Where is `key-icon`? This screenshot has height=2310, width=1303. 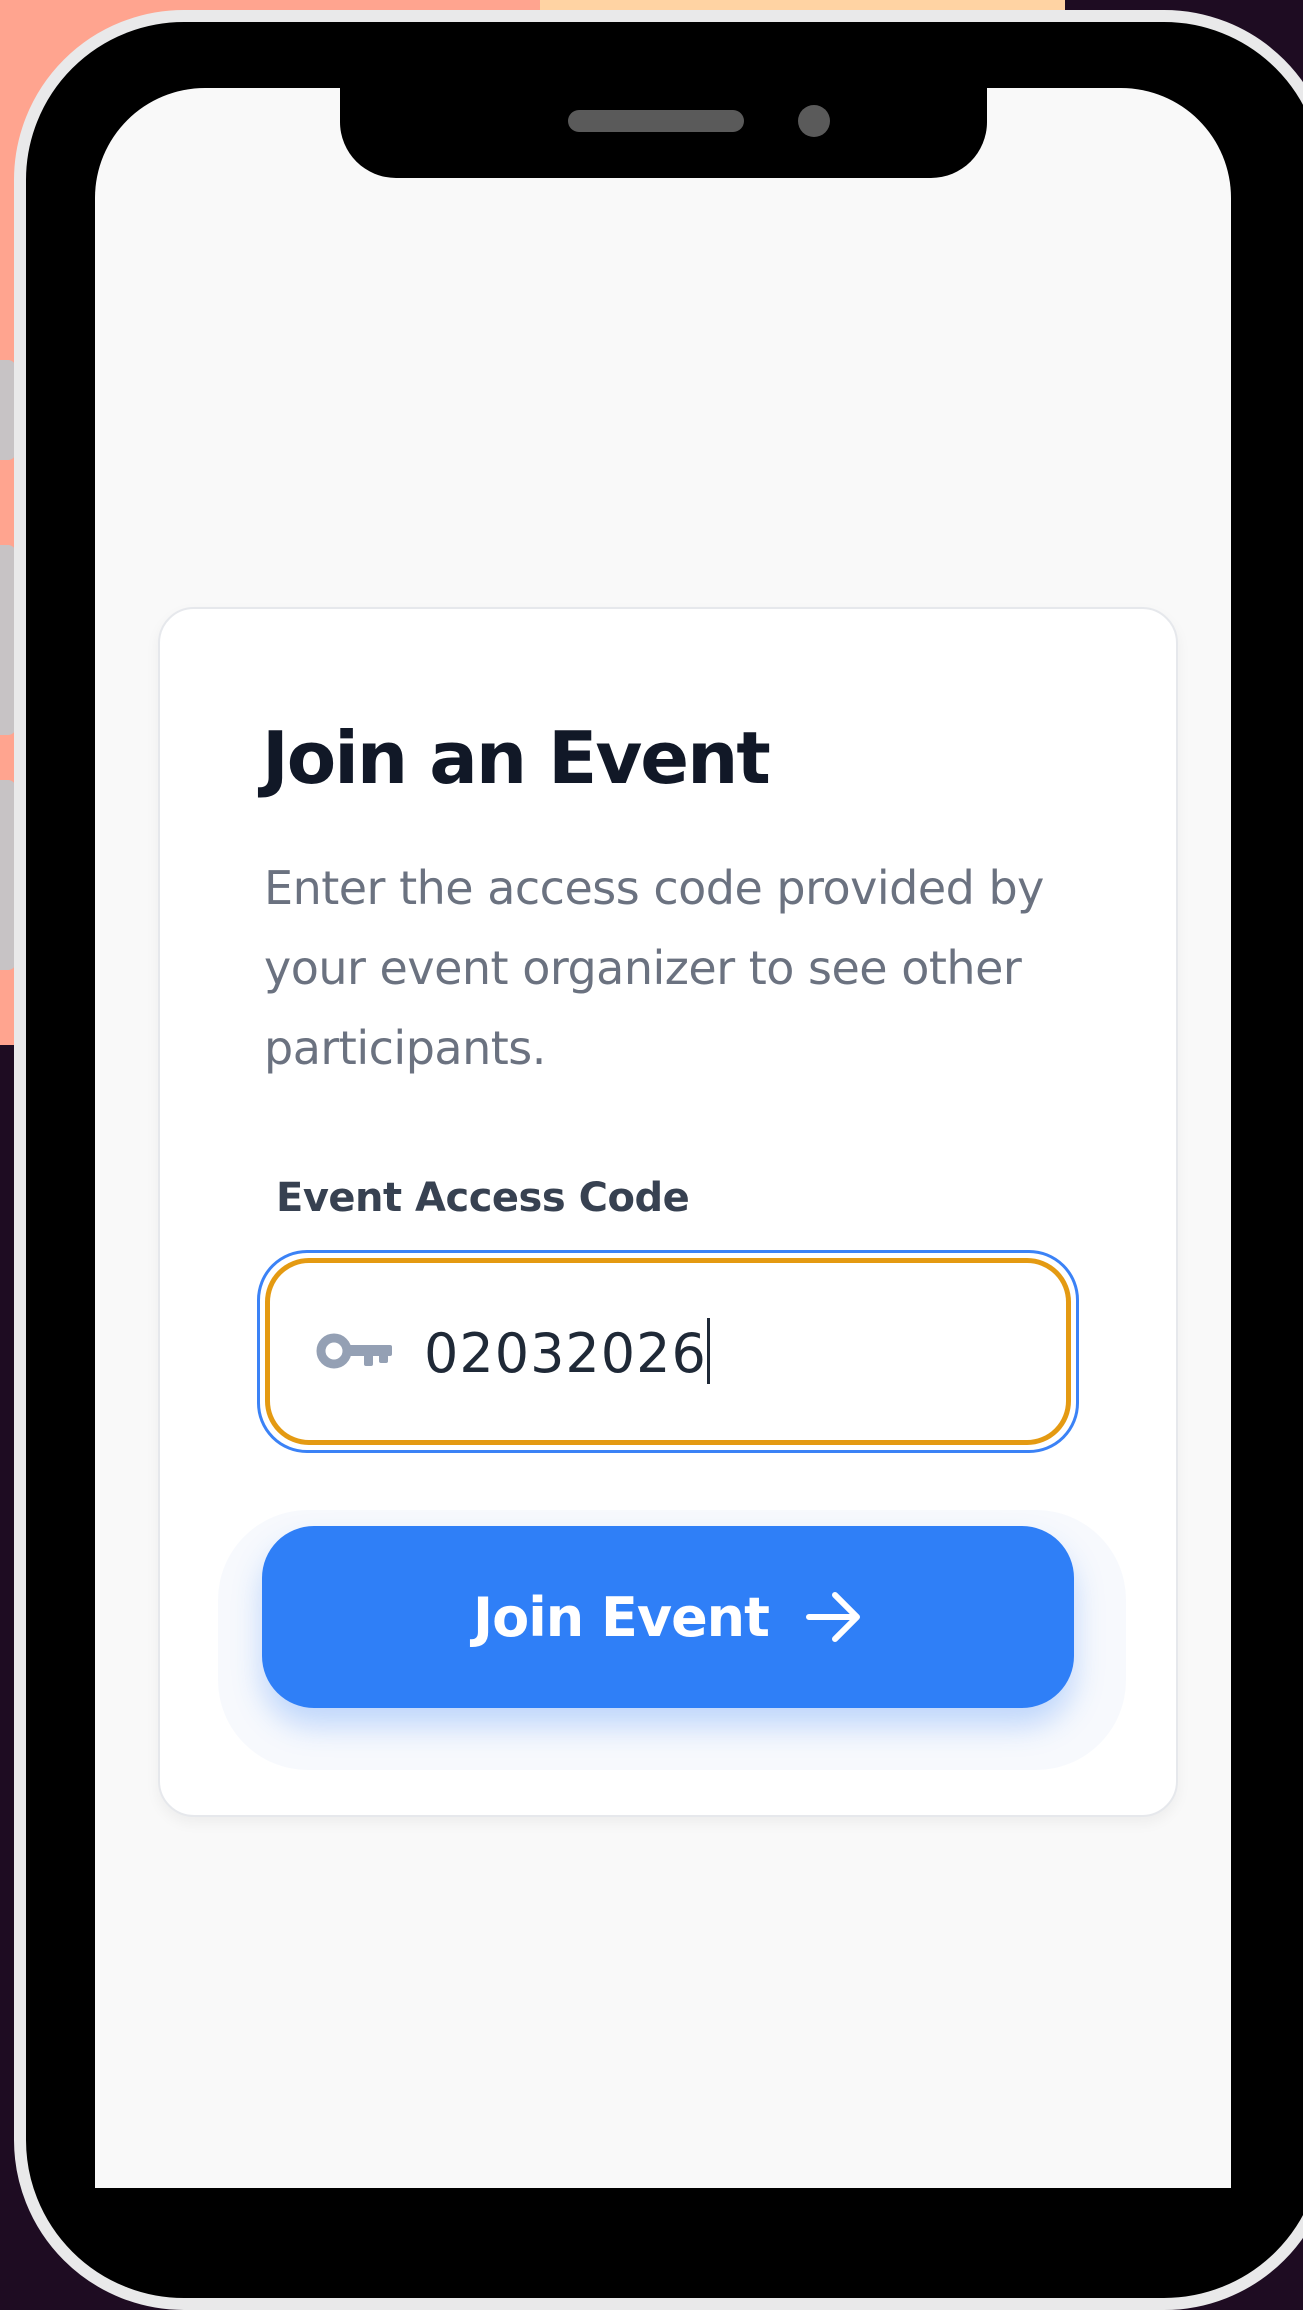 key-icon is located at coordinates (354, 1351).